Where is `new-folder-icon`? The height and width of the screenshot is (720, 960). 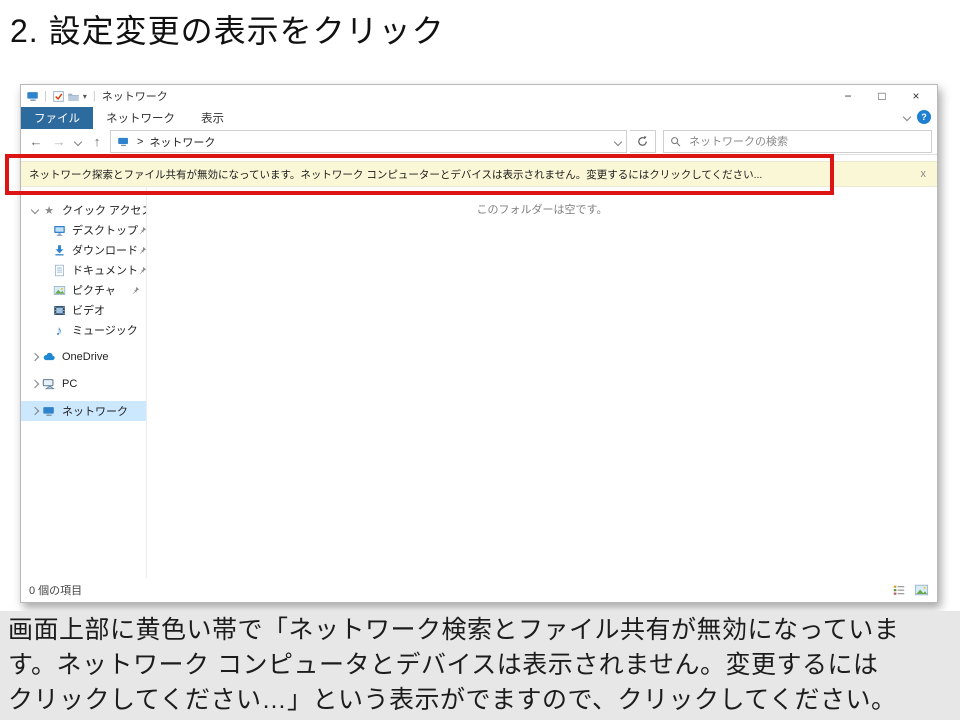 new-folder-icon is located at coordinates (73, 96).